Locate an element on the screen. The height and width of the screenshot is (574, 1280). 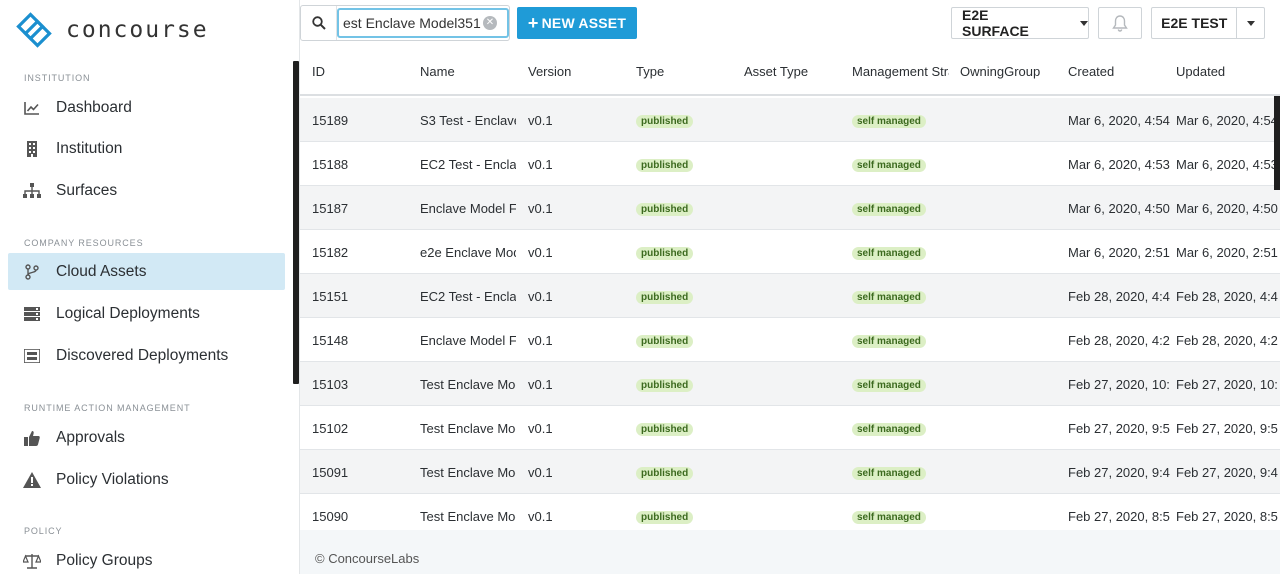
cell-created: Mar 6, 2020, 4:53 is located at coordinates (1119, 164).